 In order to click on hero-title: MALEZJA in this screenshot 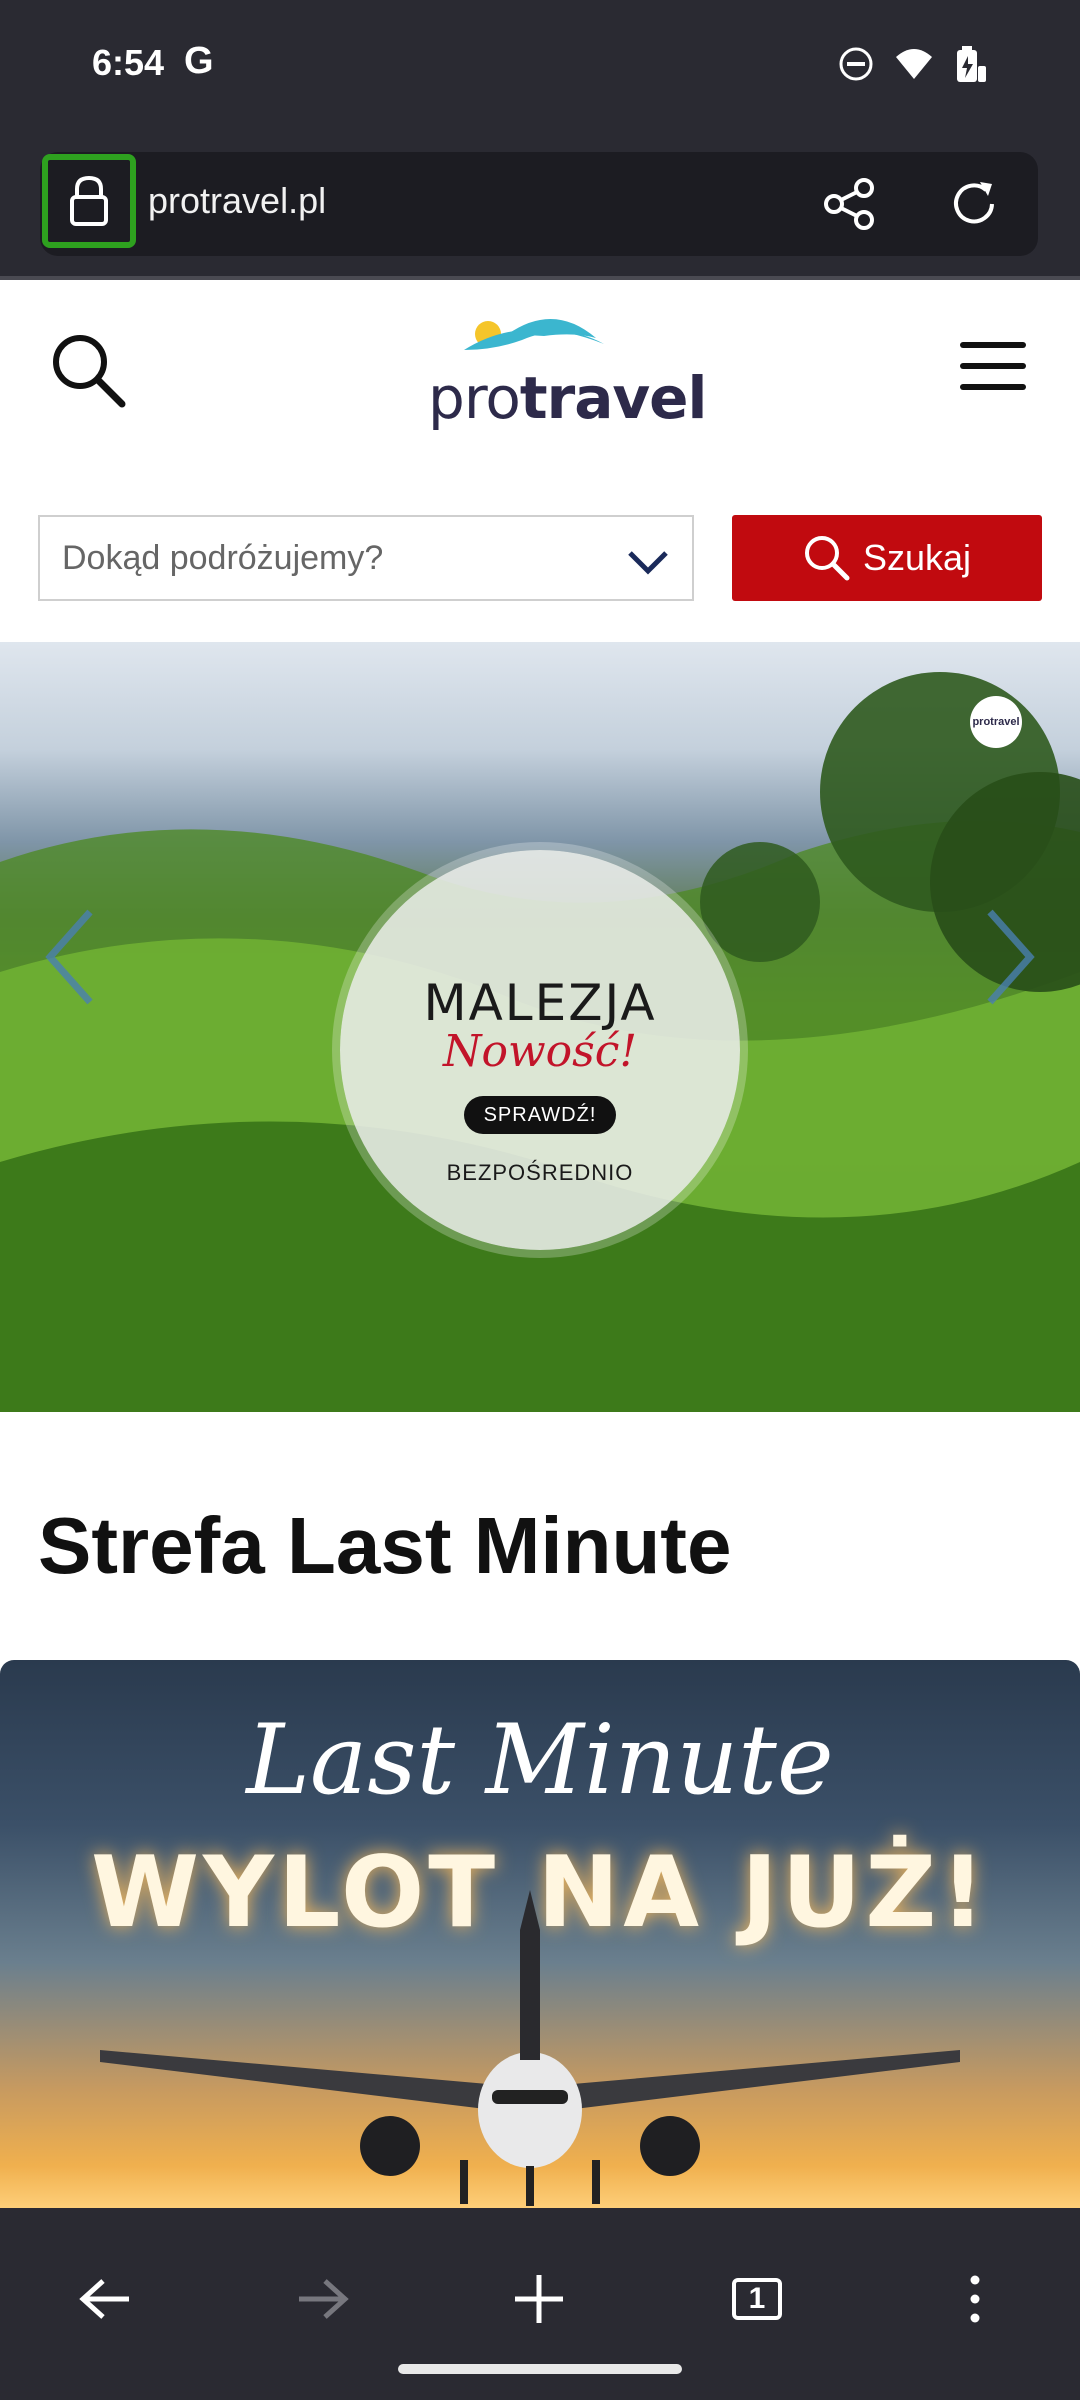, I will do `click(540, 1003)`.